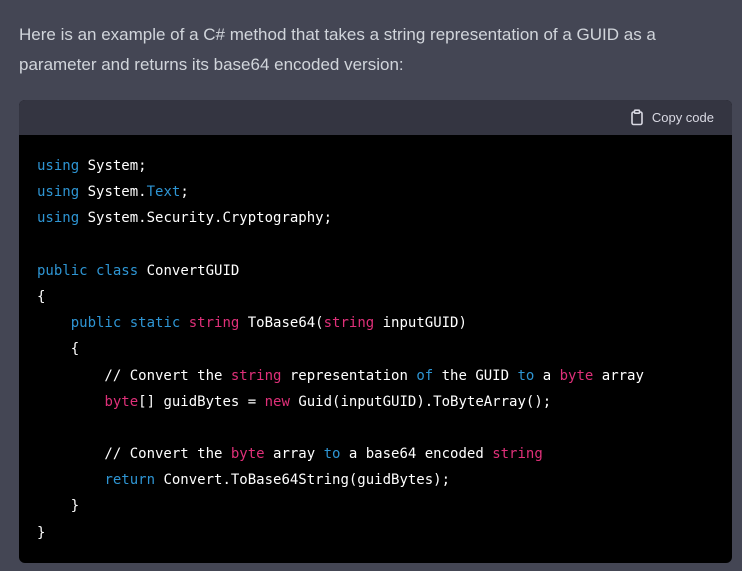 This screenshot has height=571, width=742. What do you see at coordinates (375, 117) in the screenshot?
I see `code-block-header: Copy code` at bounding box center [375, 117].